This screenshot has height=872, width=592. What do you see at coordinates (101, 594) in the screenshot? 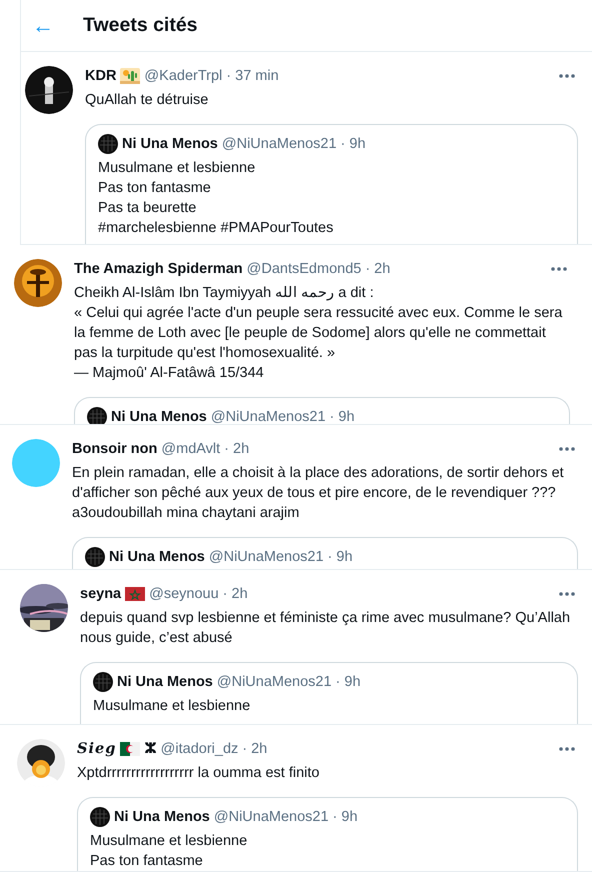
I see `user-name: seyna` at bounding box center [101, 594].